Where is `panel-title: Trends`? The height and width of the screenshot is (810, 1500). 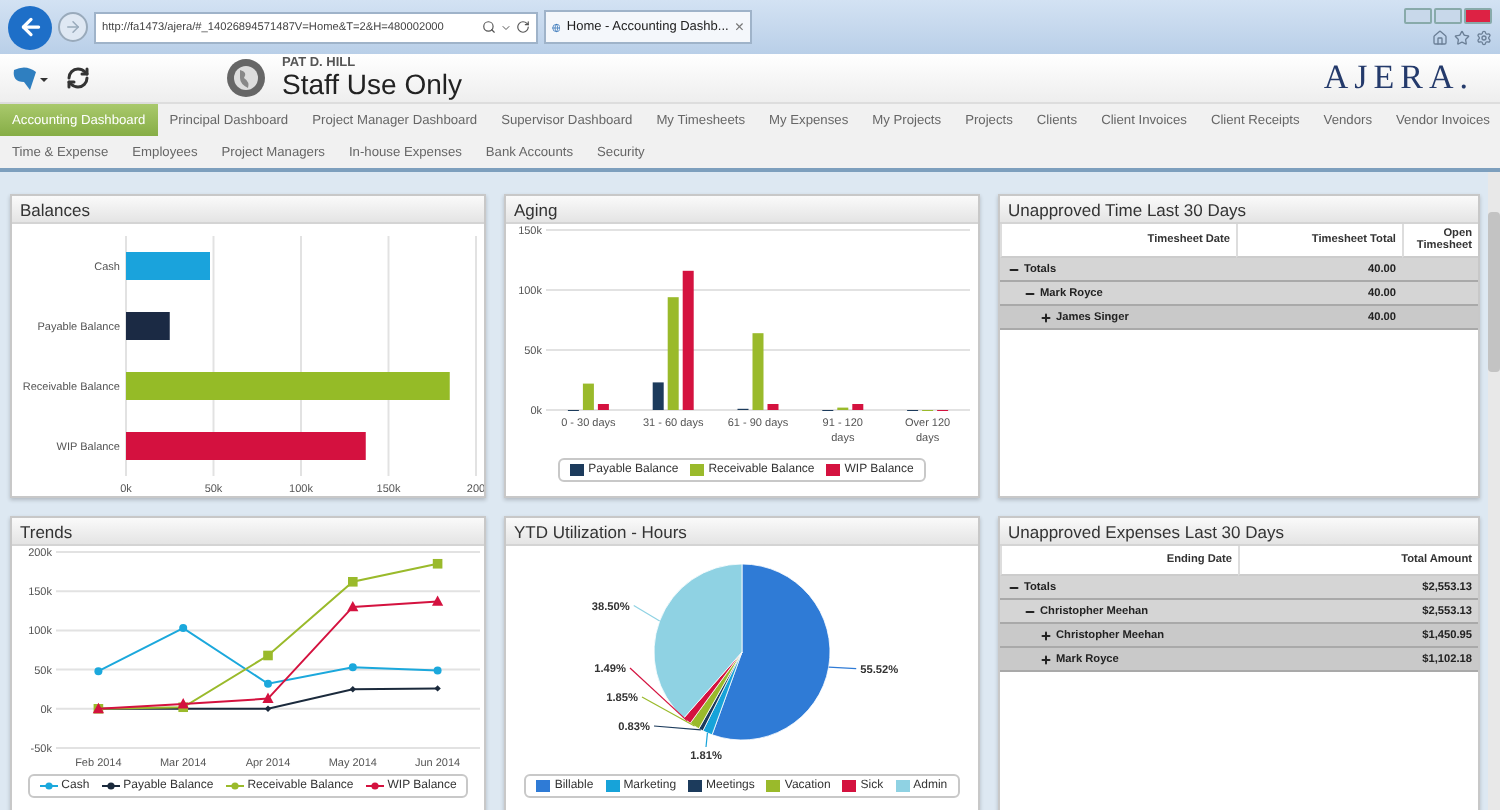
panel-title: Trends is located at coordinates (248, 532).